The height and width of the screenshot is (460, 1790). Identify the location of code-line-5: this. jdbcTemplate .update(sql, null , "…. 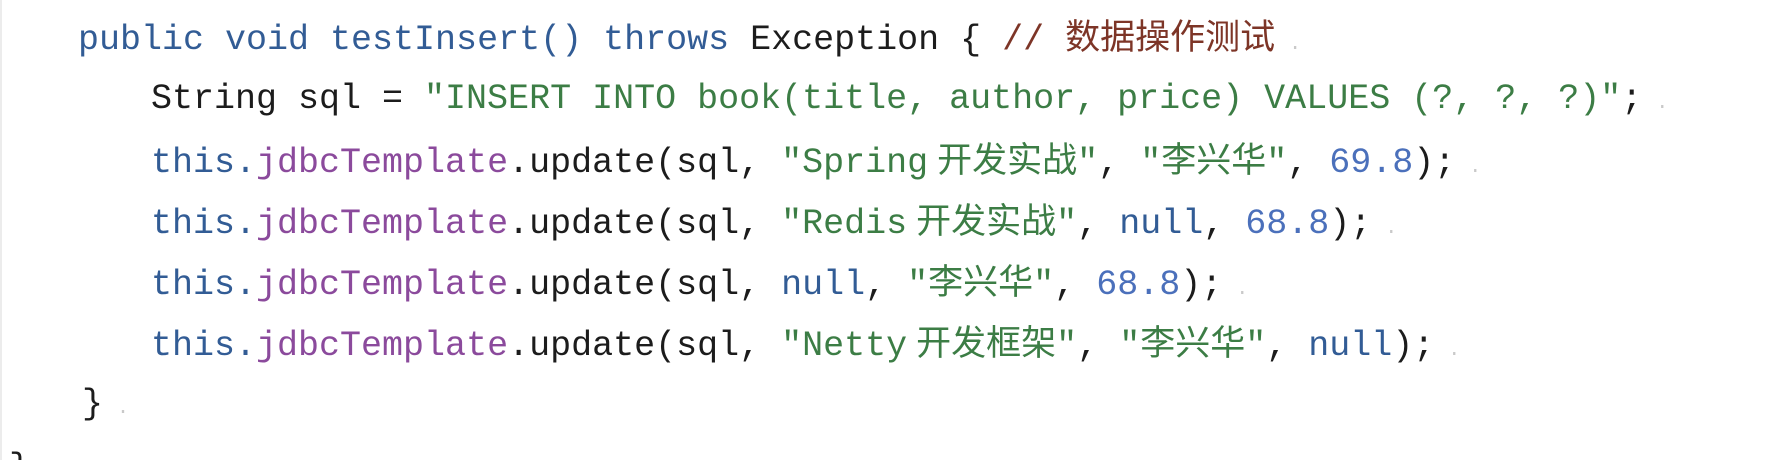
(699, 285).